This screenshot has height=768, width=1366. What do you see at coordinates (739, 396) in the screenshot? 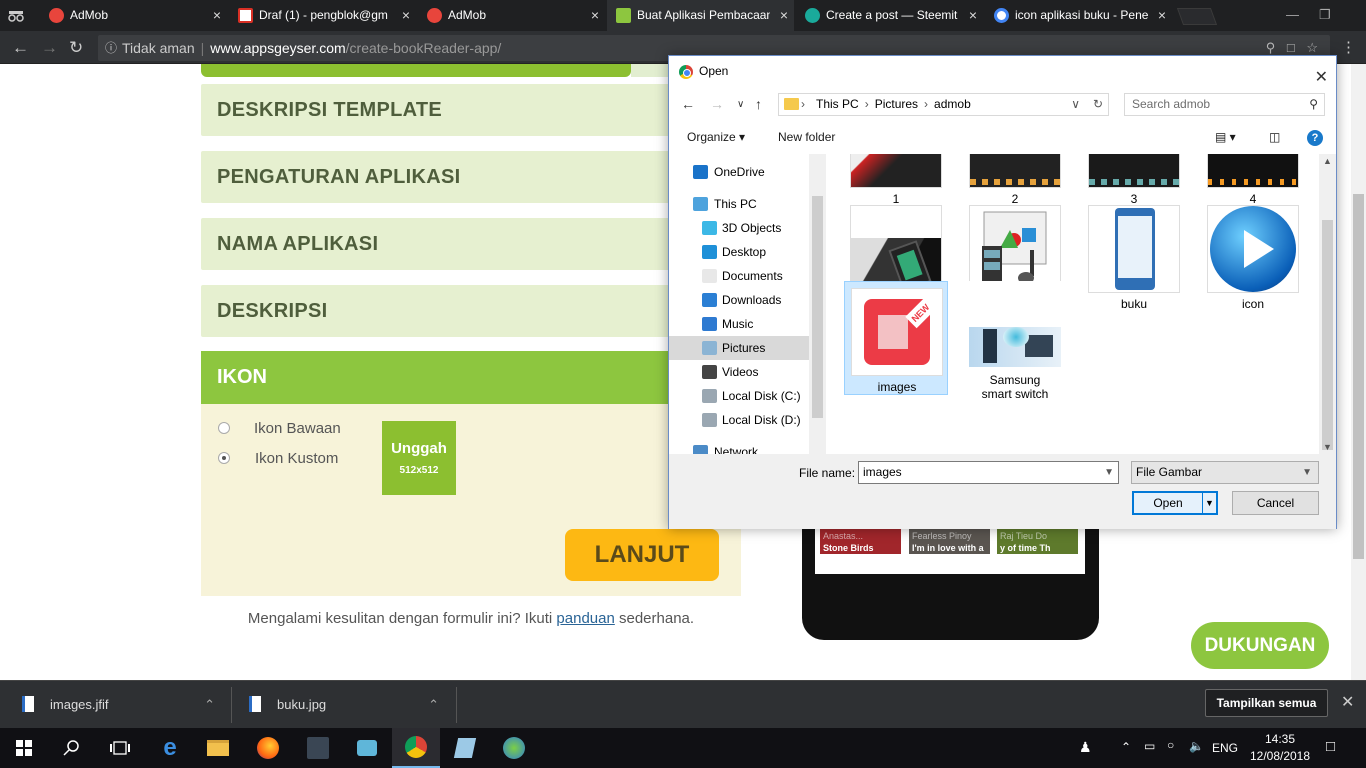
I see `nav-item-local-disk-c: Local Disk (C:)` at bounding box center [739, 396].